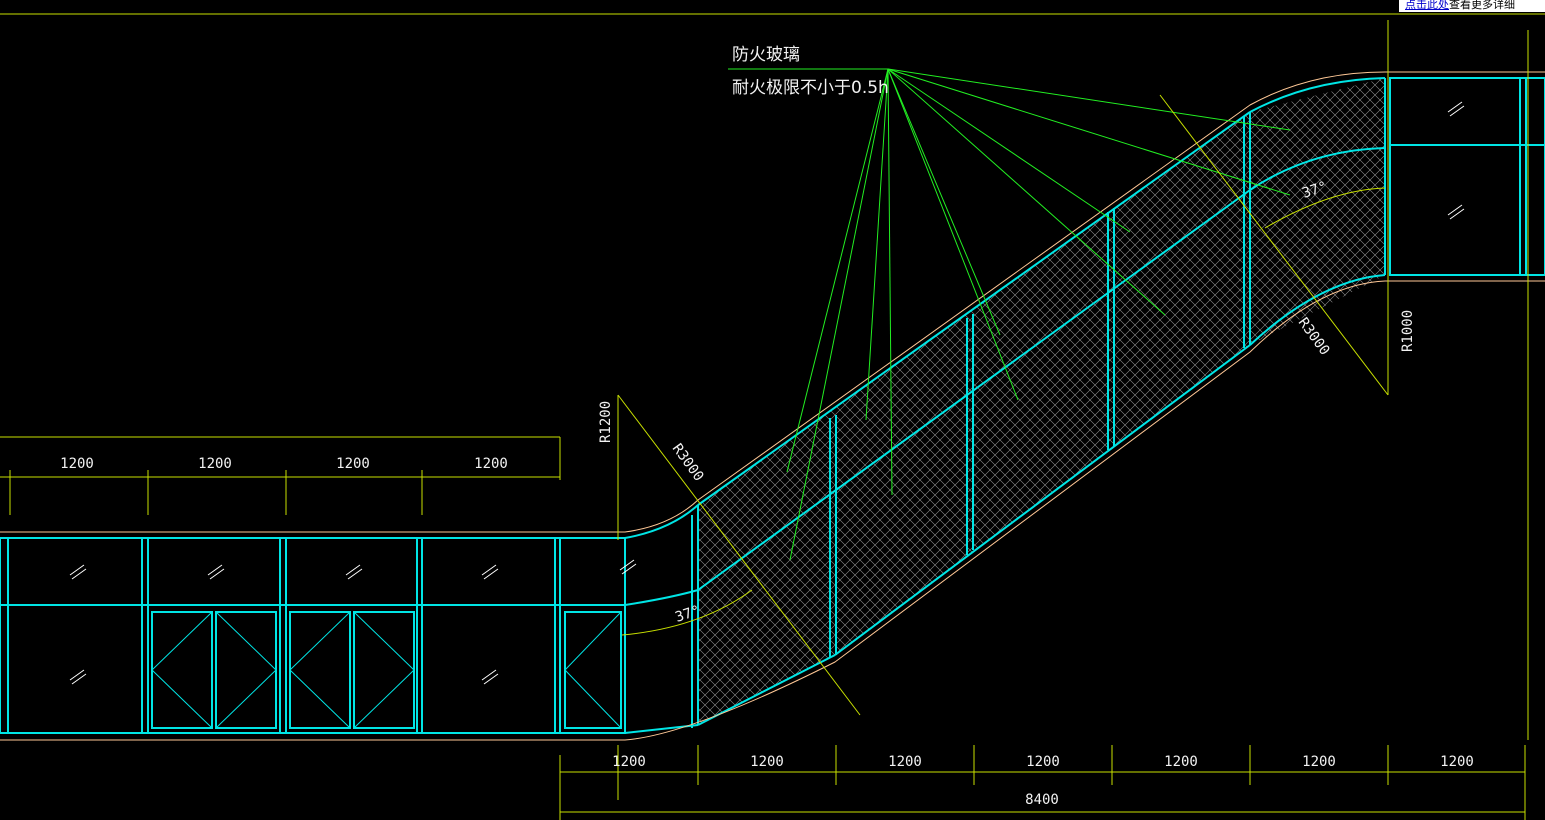 The width and height of the screenshot is (1545, 820). Describe the element at coordinates (688, 463) in the screenshot. I see `radius-label-r3000-left: R3000` at that location.